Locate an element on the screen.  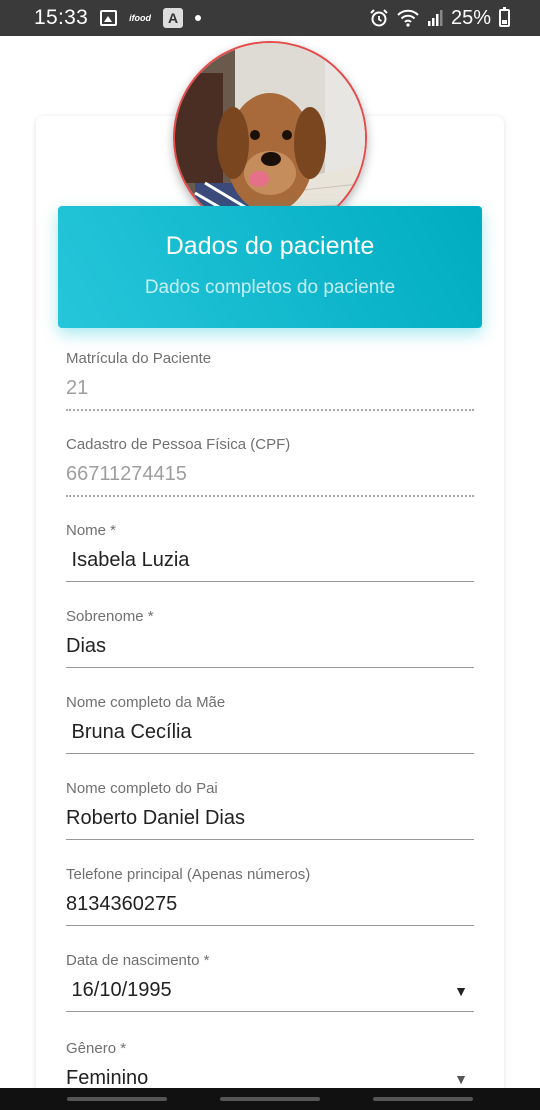
pai-input: Roberto Daniel Dias is located at coordinates (270, 823).